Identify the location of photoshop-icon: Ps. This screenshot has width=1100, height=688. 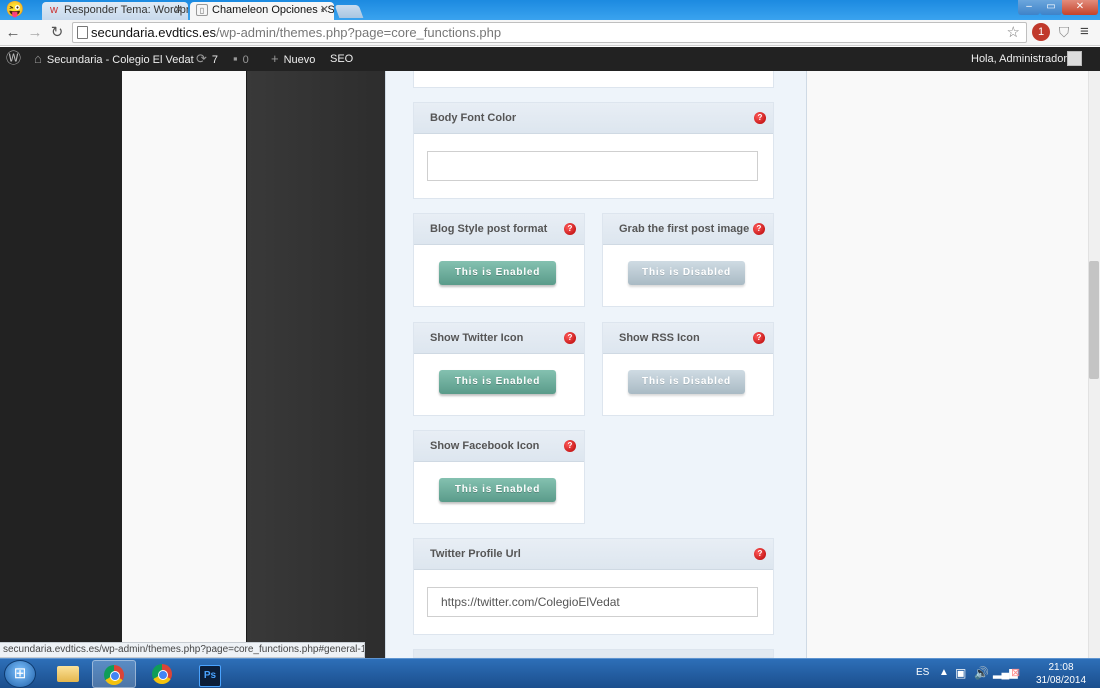
(210, 676).